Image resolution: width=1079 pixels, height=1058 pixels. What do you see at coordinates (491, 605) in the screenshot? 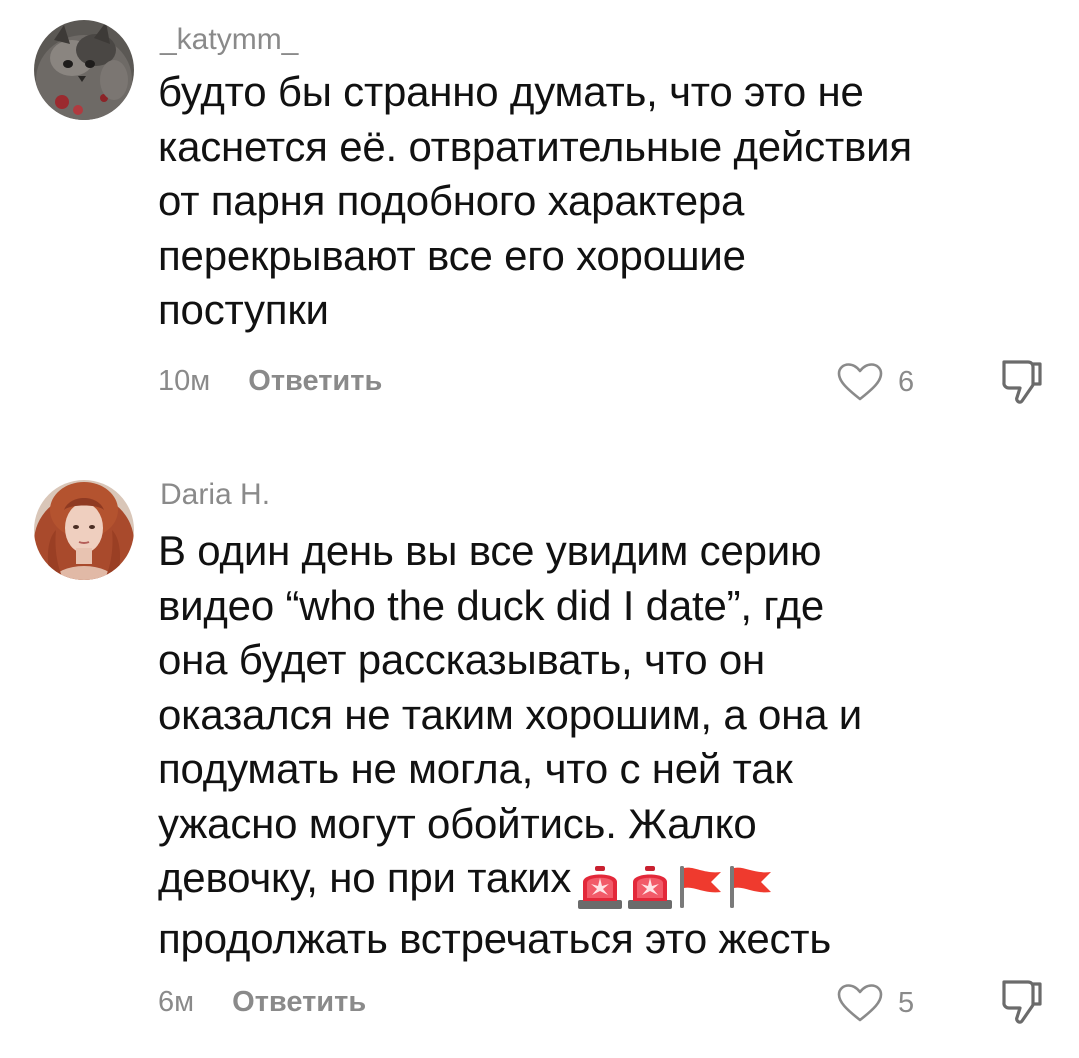
I see `comment-text-line: видео “who the duck did I date”, где` at bounding box center [491, 605].